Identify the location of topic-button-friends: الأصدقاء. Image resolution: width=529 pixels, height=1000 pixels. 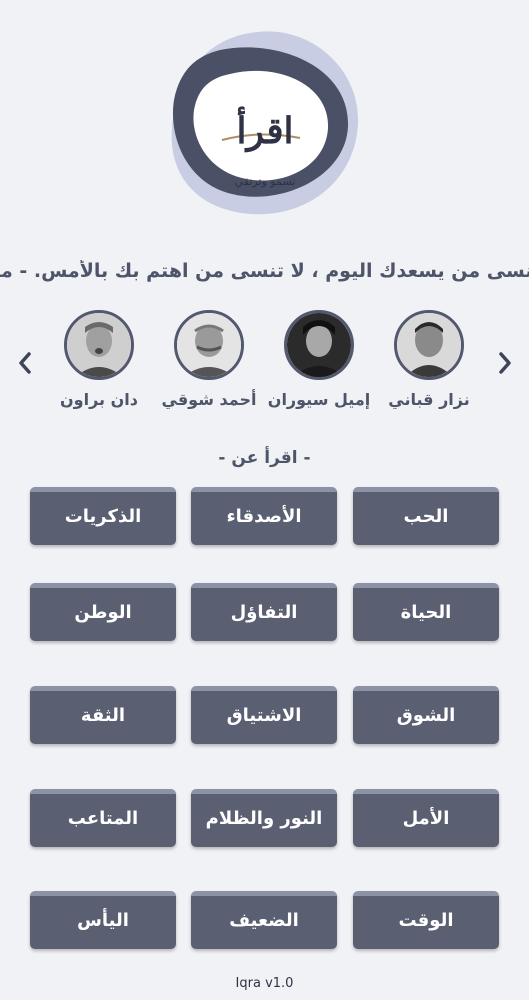
(264, 516).